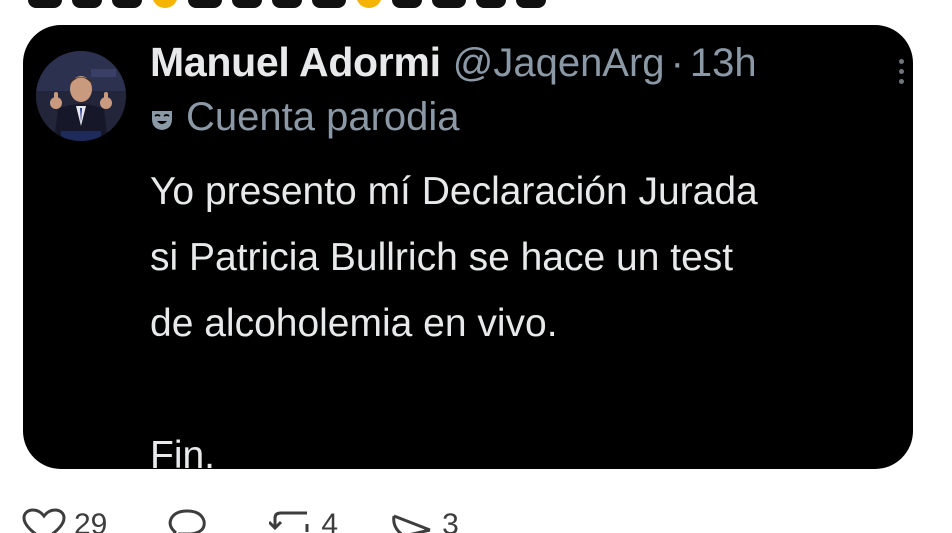 Image resolution: width=952 pixels, height=533 pixels. Describe the element at coordinates (289, 521) in the screenshot. I see `retweet-icon` at that location.